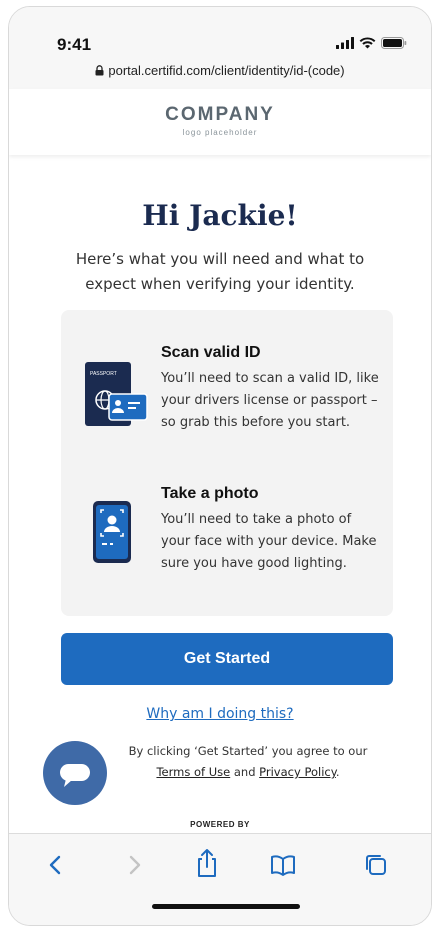  Describe the element at coordinates (103, 374) in the screenshot. I see `passport-label: PASSPORT` at that location.